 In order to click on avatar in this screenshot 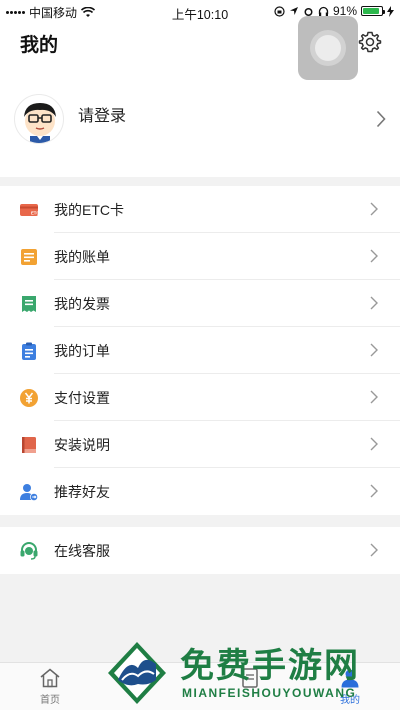, I will do `click(39, 119)`.